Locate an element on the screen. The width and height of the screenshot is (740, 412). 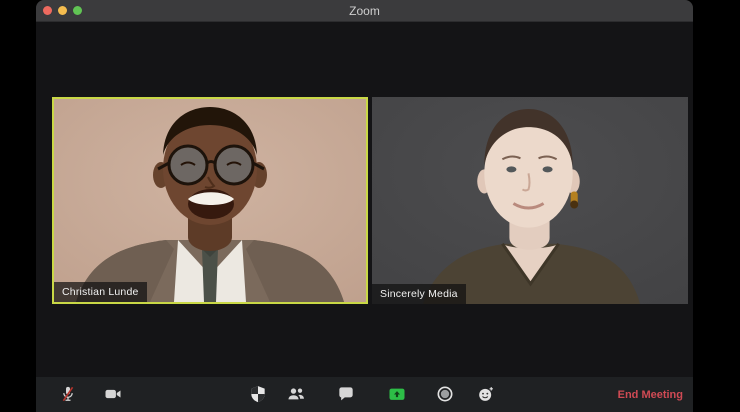
participant-name-label: Sincerely Media is located at coordinates (419, 294).